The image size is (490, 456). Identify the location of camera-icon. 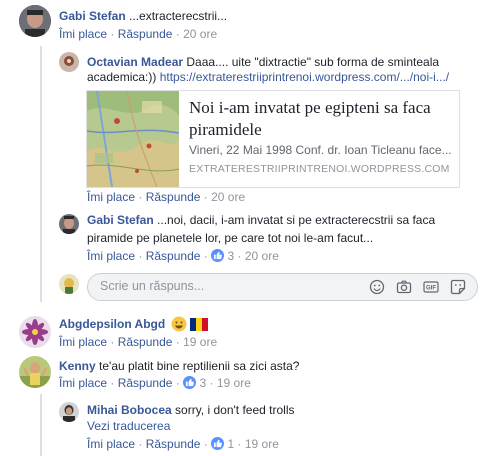
(404, 287).